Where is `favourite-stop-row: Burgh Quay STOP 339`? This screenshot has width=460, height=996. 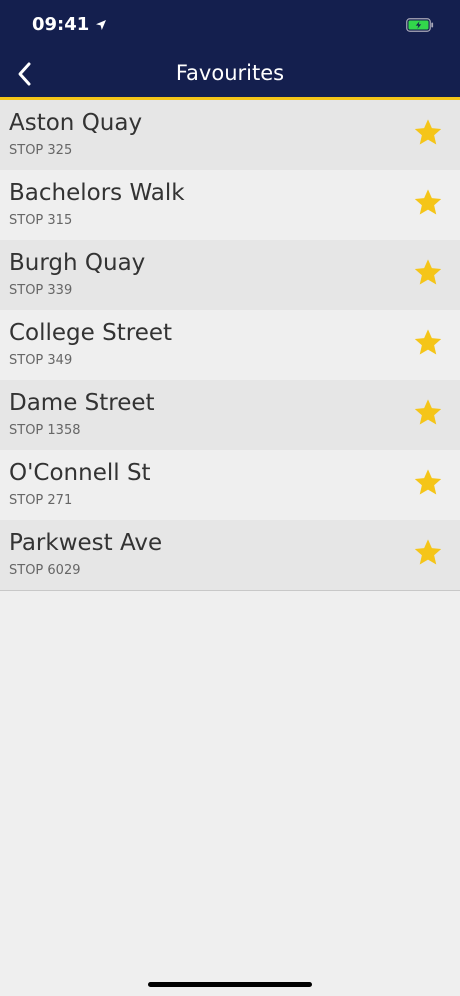 favourite-stop-row: Burgh Quay STOP 339 is located at coordinates (230, 275).